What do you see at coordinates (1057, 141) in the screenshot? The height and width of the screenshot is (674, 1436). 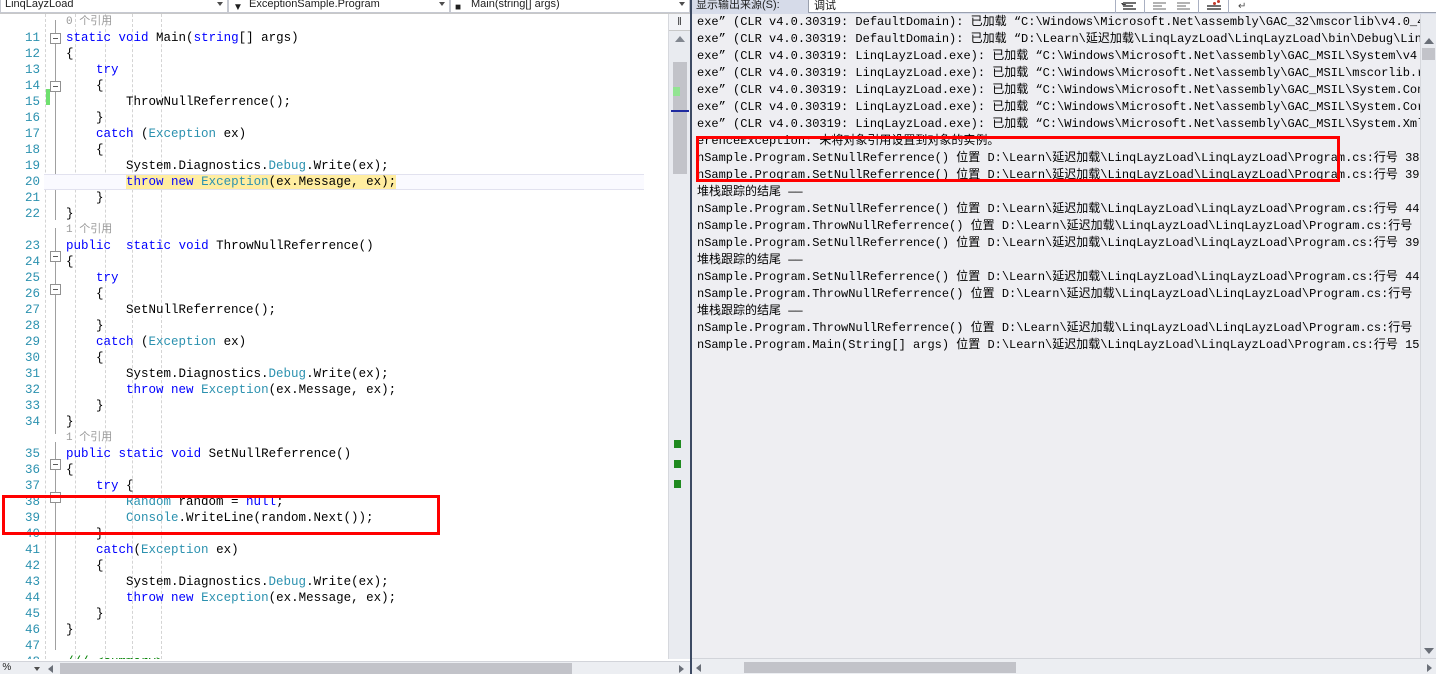 I see `output-line: erenceException: 未将对象引用设置到对象的实例。` at bounding box center [1057, 141].